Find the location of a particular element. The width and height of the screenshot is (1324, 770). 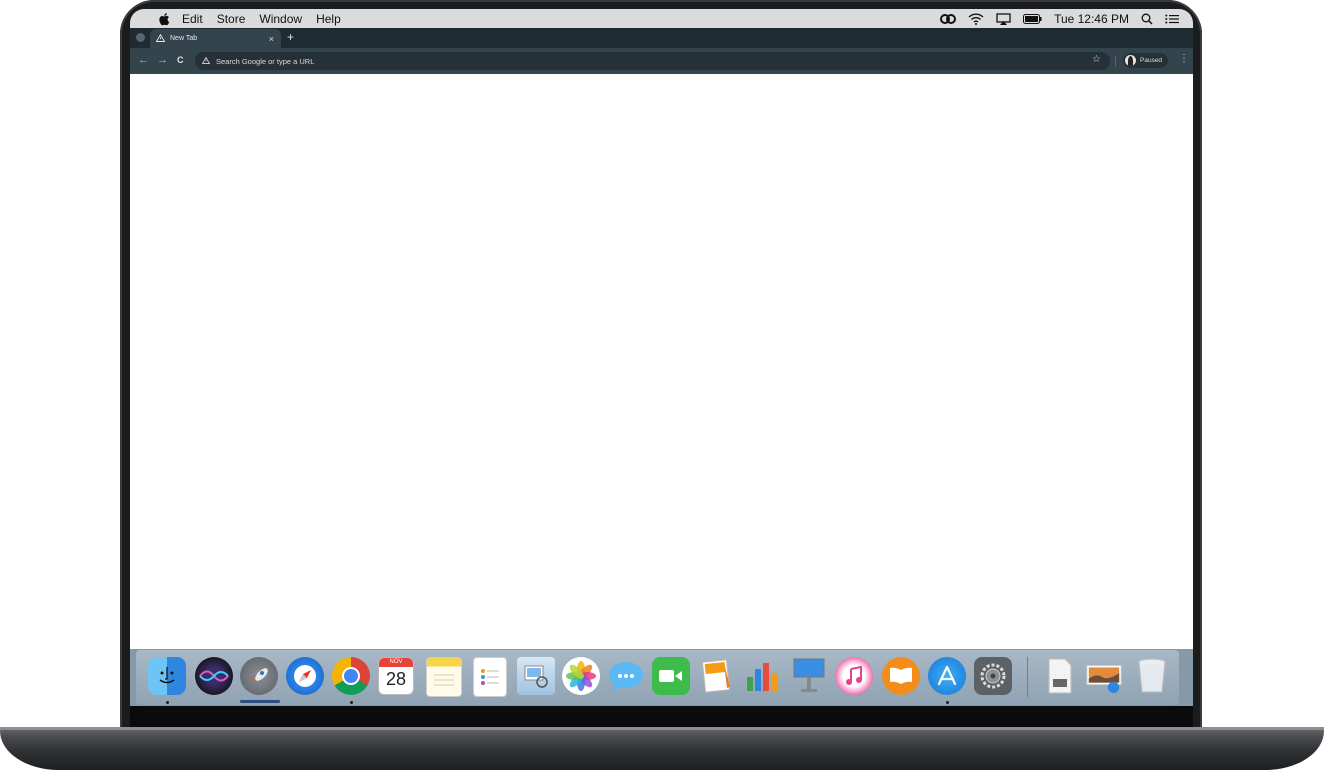

menu-bar: Edit Store Window Help Tue 12:46 PM is located at coordinates (661, 18).